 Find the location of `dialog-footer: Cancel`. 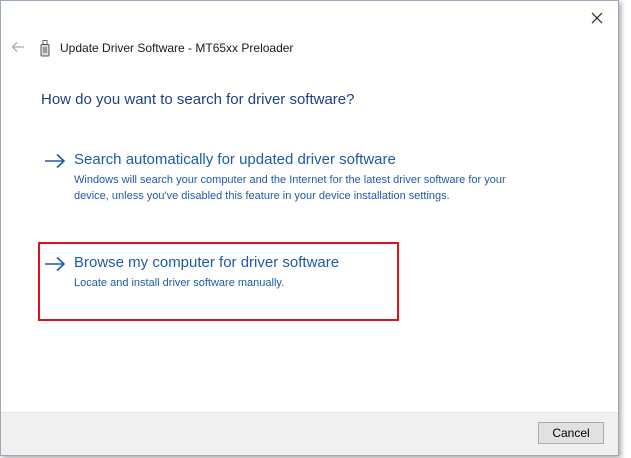

dialog-footer: Cancel is located at coordinates (309, 433).